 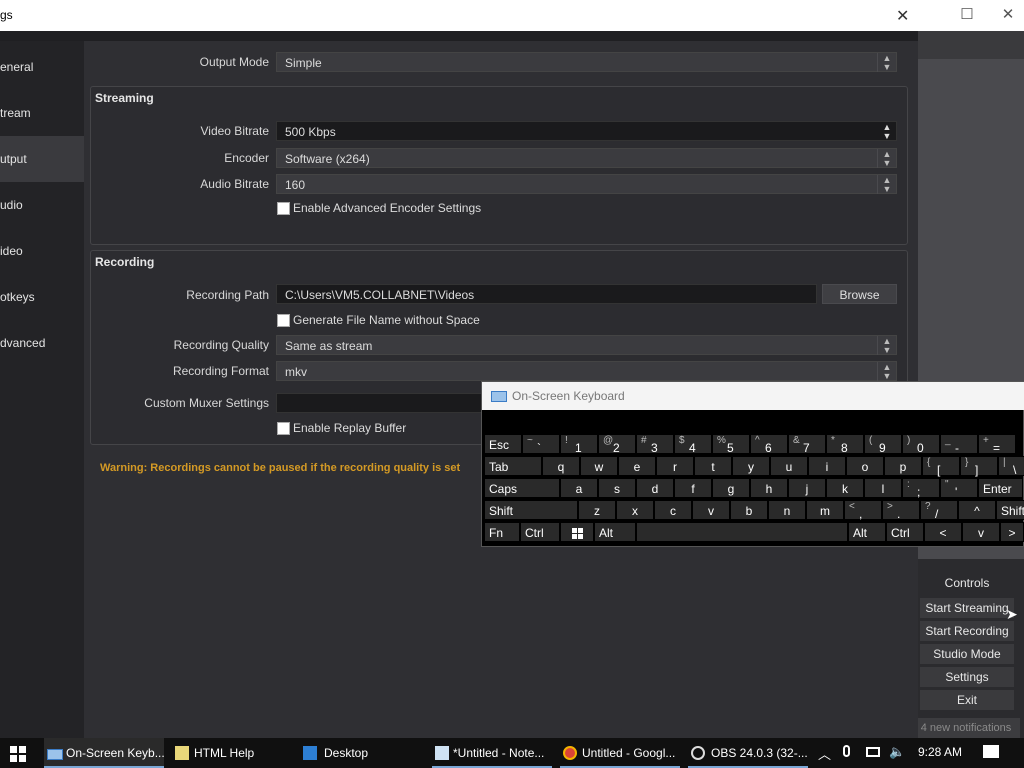 What do you see at coordinates (979, 466) in the screenshot?
I see `osk-key: }]` at bounding box center [979, 466].